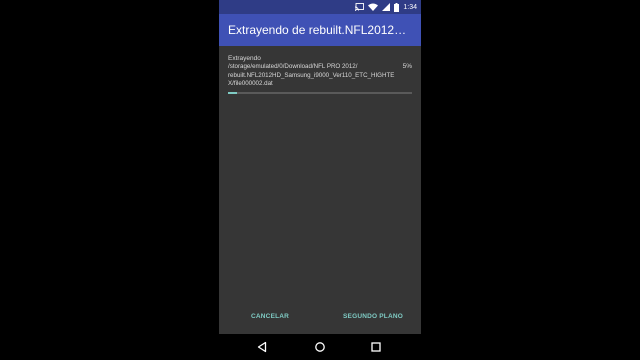 Image resolution: width=640 pixels, height=360 pixels. Describe the element at coordinates (320, 7) in the screenshot. I see `status-bar: 1:34` at that location.